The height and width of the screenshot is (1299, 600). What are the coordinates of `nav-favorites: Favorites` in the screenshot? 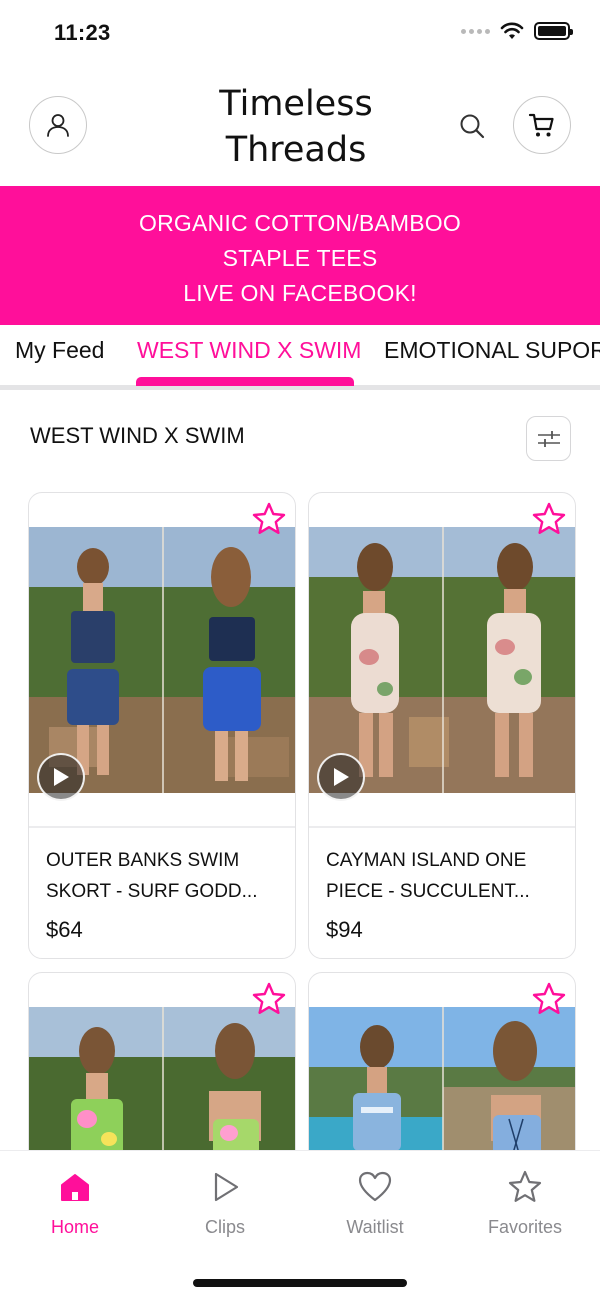 It's located at (525, 1203).